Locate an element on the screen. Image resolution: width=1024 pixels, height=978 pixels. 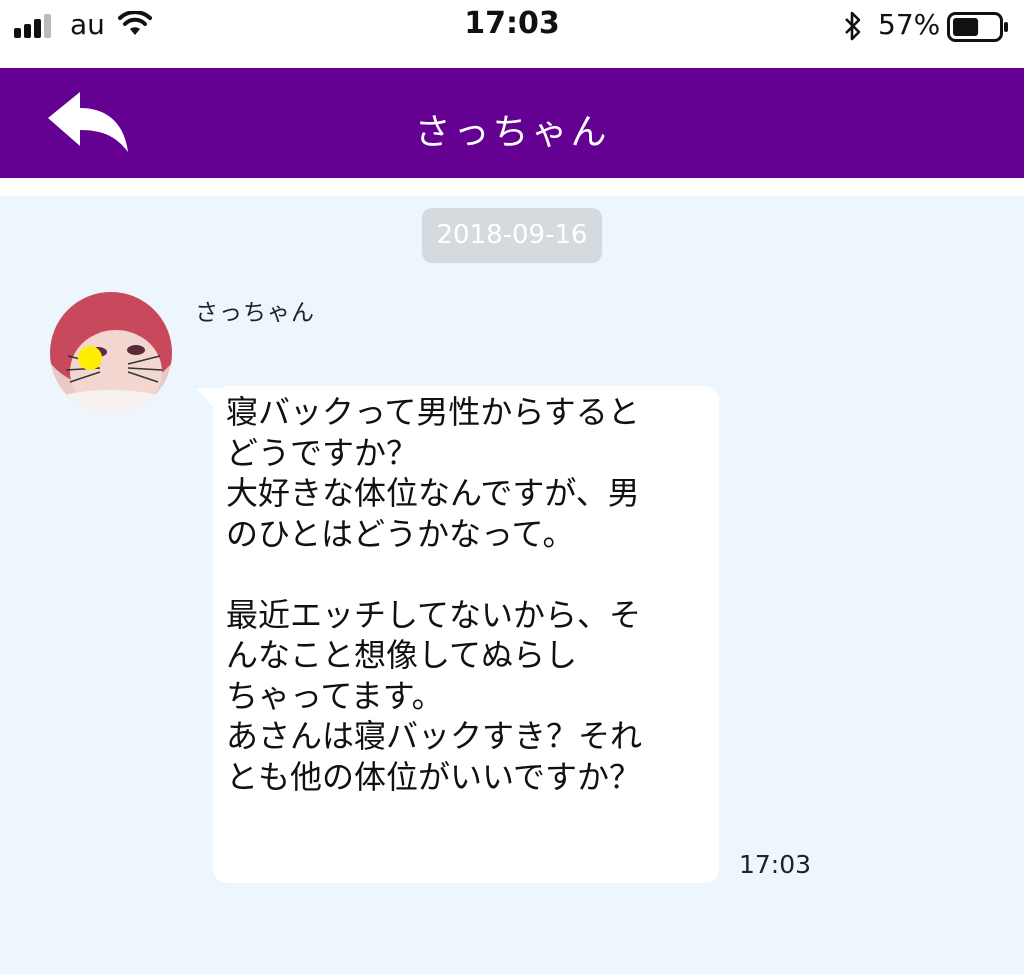
bottom-divider is located at coordinates (512, 976).